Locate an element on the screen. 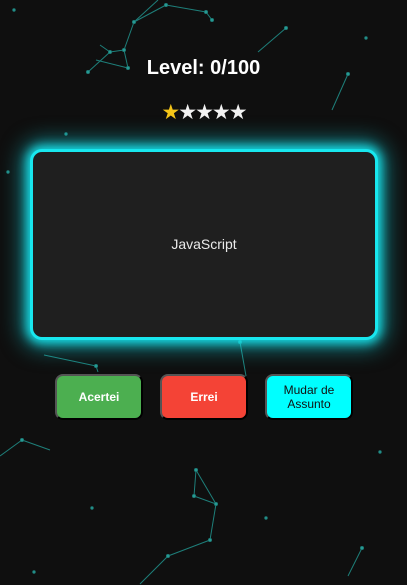  flashcard-subject-text: JavaScript is located at coordinates (204, 244).